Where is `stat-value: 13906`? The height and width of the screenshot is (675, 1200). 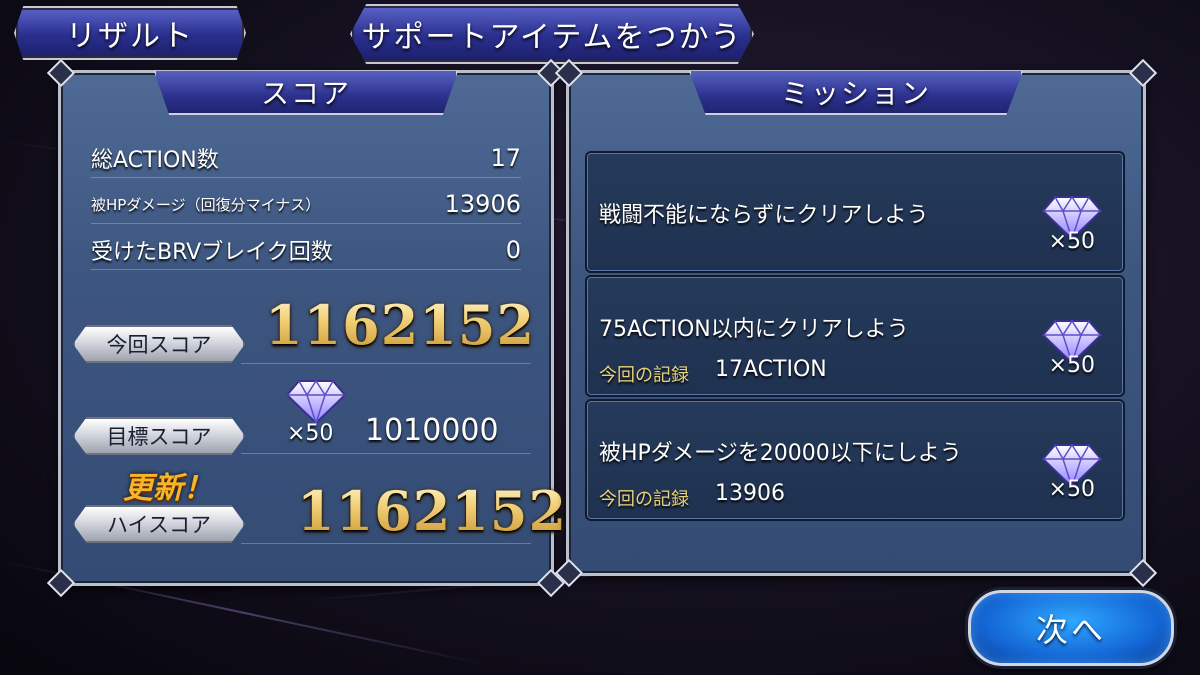 stat-value: 13906 is located at coordinates (482, 204).